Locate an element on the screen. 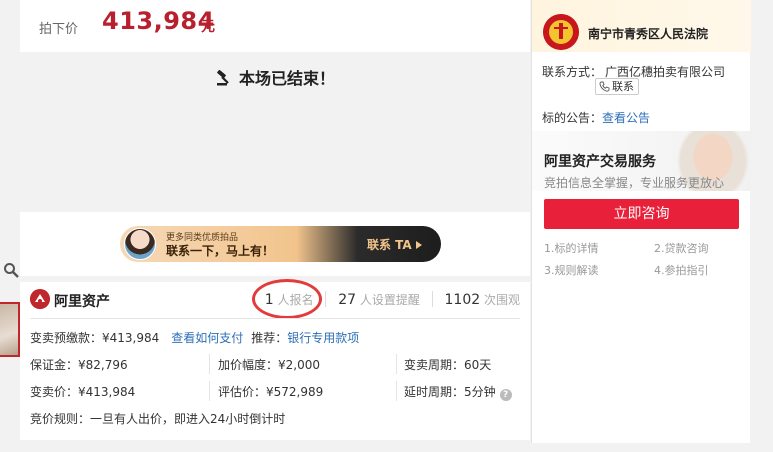  consult-now-button: 立即咨询 is located at coordinates (641, 214).